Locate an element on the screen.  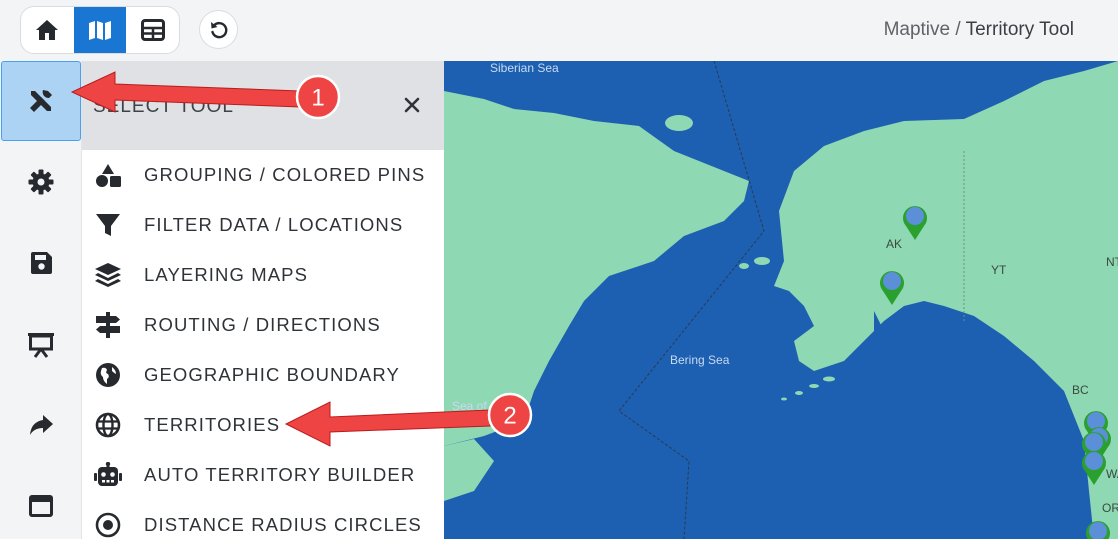
tool-territories: TERRITORIES is located at coordinates (263, 425).